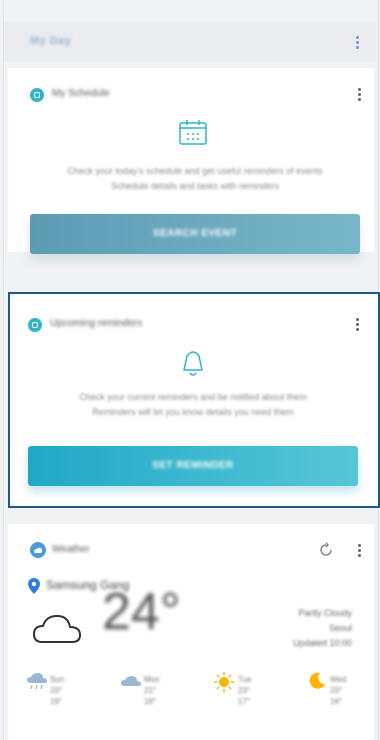 Image resolution: width=380 pixels, height=740 pixels. I want to click on weather-app-icon, so click(38, 550).